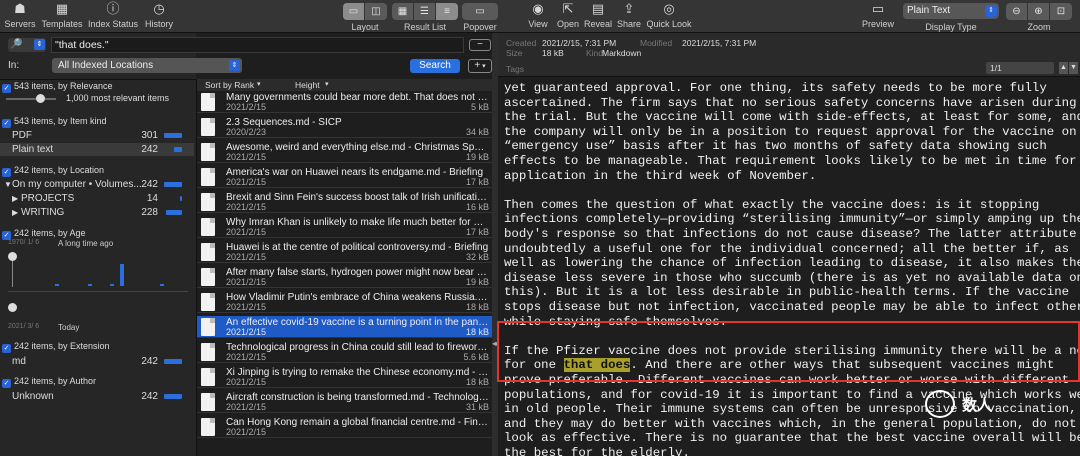  Describe the element at coordinates (98, 381) in the screenshot. I see `author-facet-header: ✓ 242 items, by Author` at that location.